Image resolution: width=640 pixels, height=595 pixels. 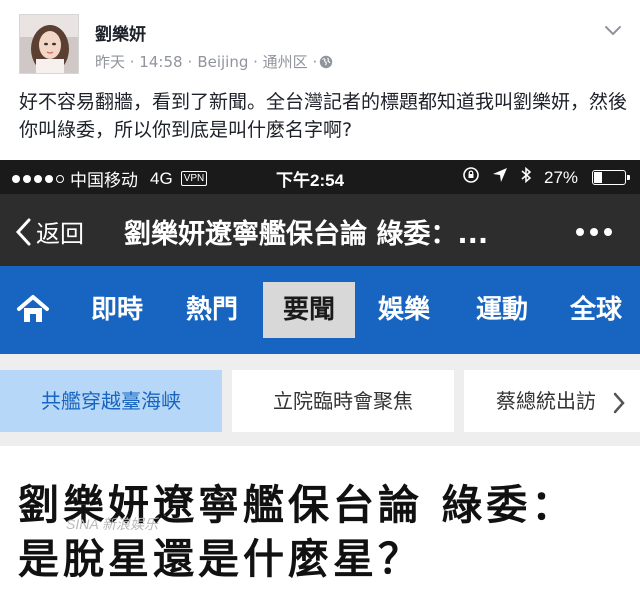 I want to click on phone-status-bar: 中国移动 4G VPN 下午2:54 27%, so click(x=320, y=177).